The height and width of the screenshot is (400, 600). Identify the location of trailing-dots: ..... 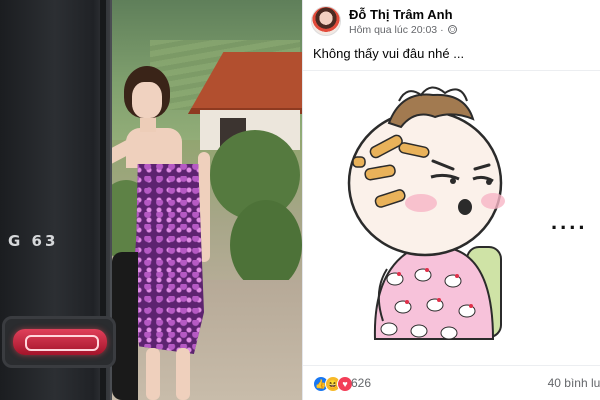
(569, 221).